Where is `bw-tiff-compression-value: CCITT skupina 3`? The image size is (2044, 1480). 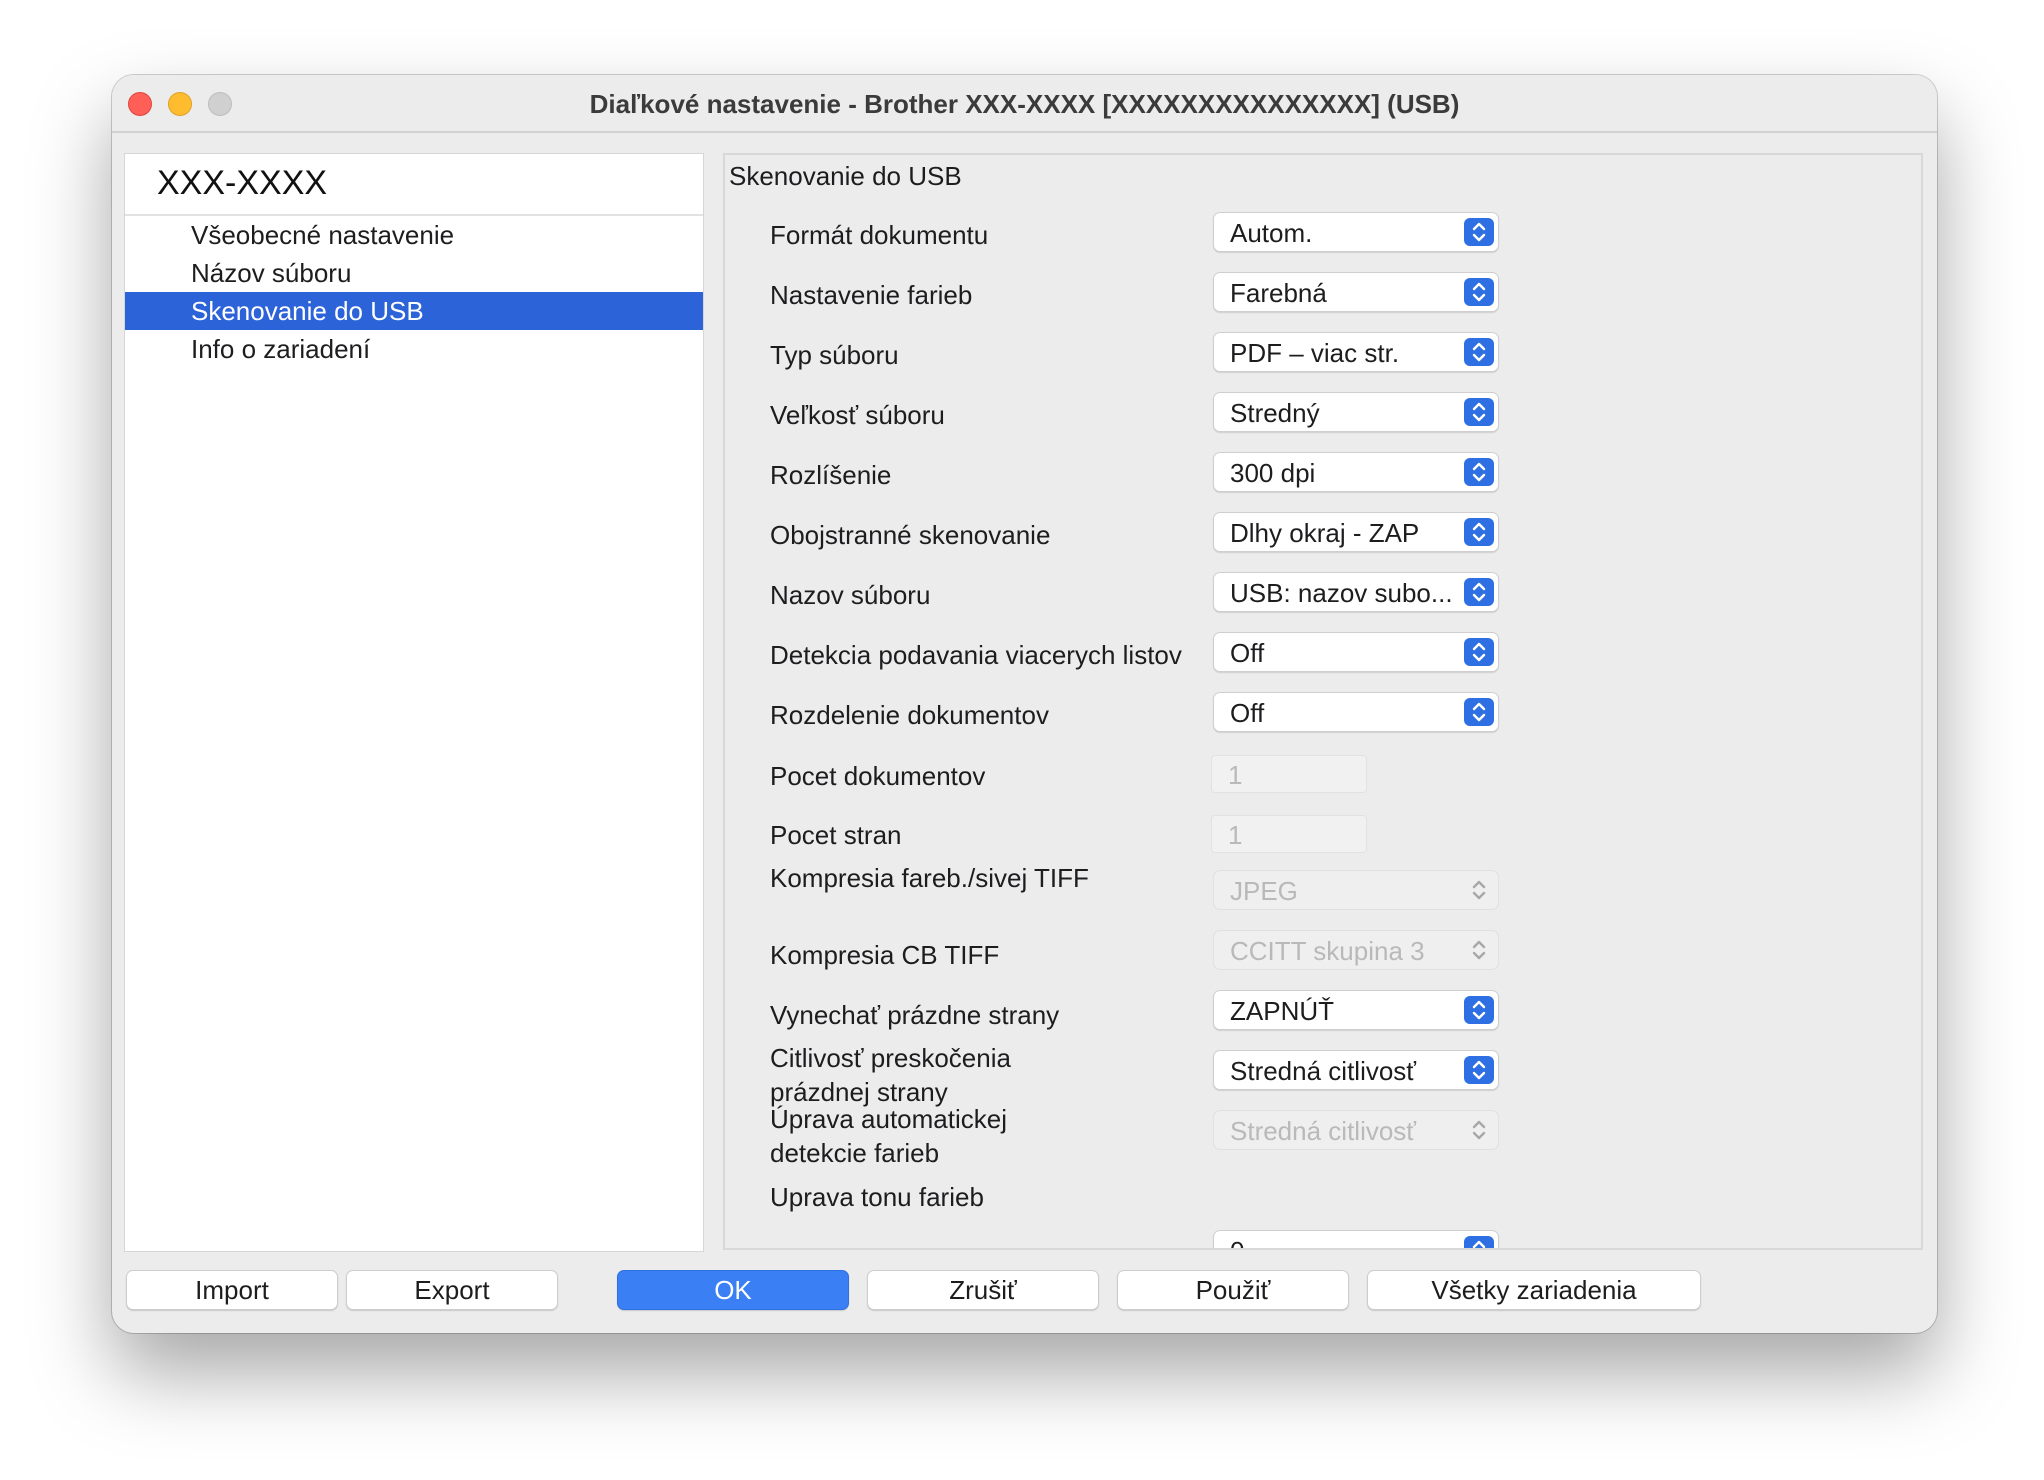 bw-tiff-compression-value: CCITT skupina 3 is located at coordinates (1327, 951).